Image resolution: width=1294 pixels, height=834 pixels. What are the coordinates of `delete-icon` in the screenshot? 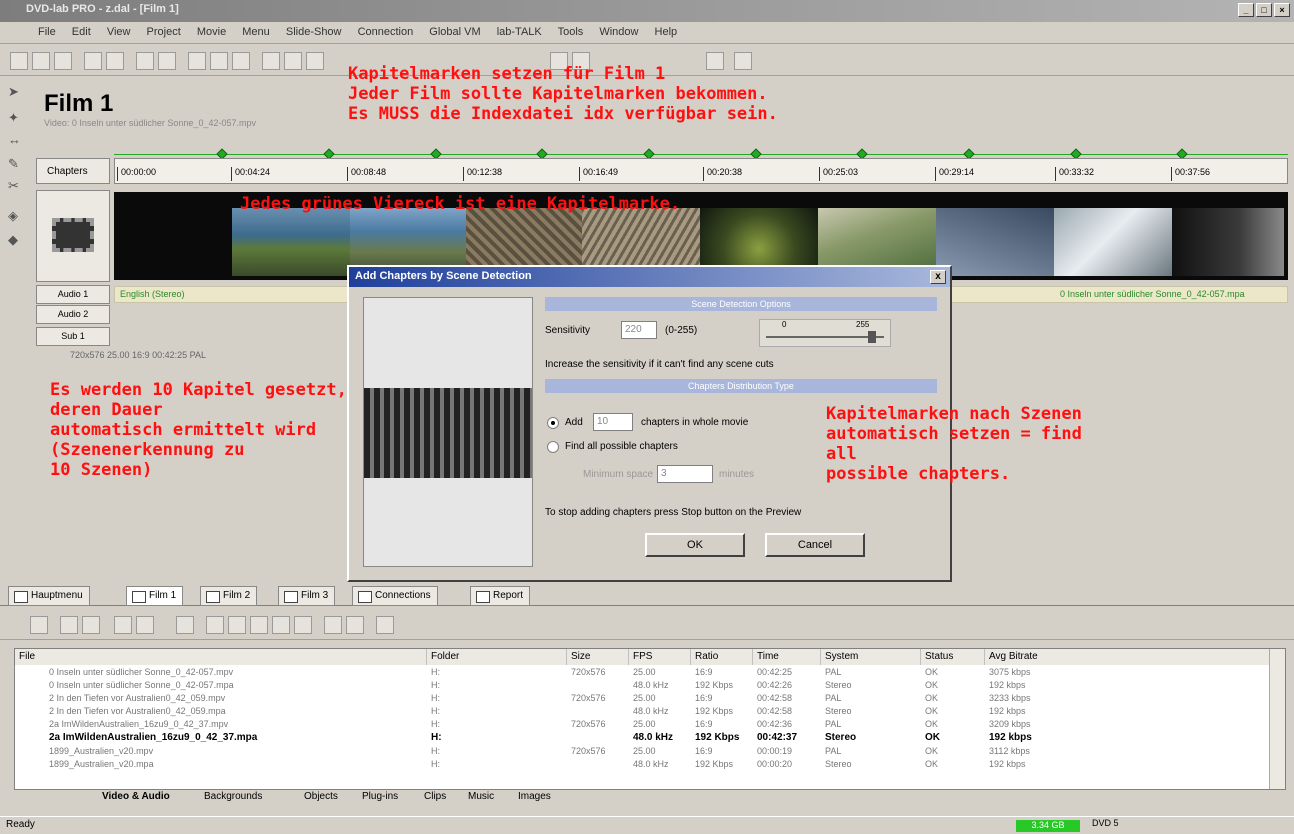 It's located at (91, 625).